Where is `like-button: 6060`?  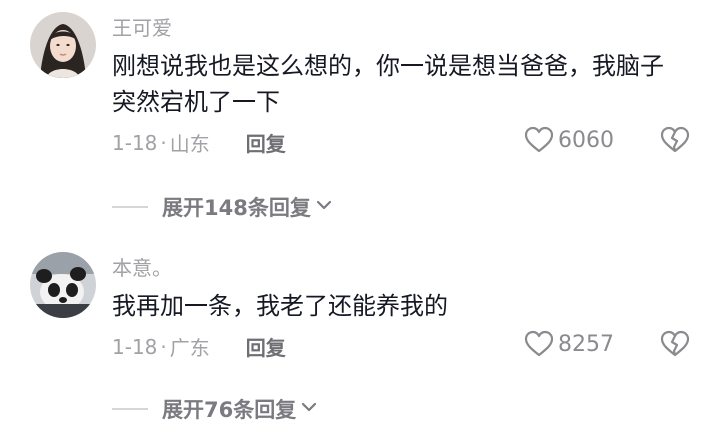 like-button: 6060 is located at coordinates (569, 140).